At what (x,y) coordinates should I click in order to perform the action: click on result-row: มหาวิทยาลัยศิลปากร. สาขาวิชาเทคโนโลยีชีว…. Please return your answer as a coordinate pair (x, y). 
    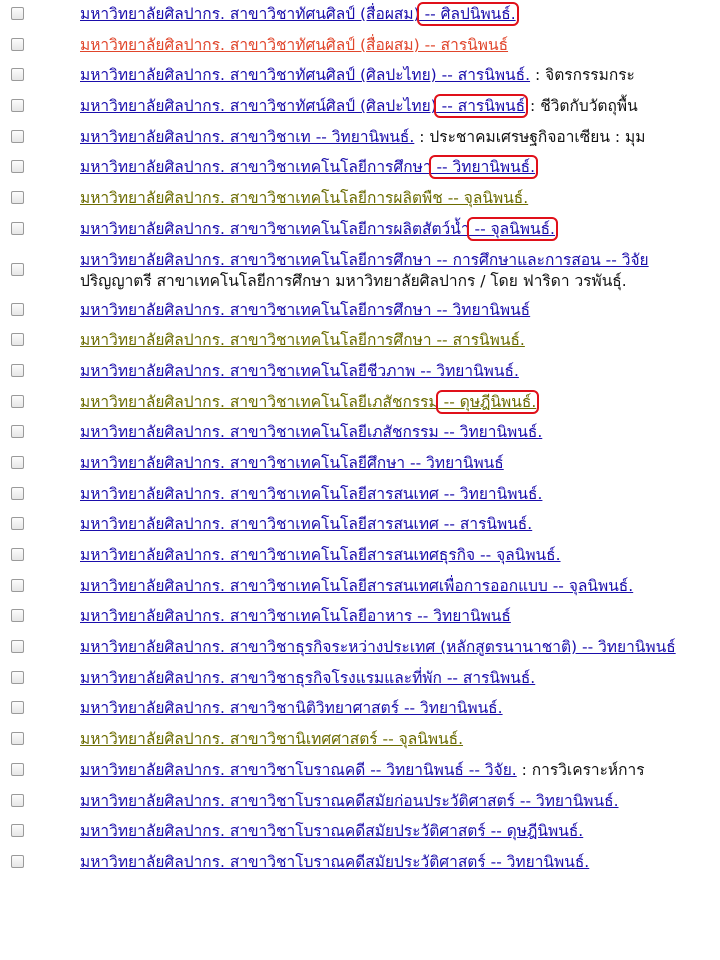
    Looking at the image, I should click on (360, 372).